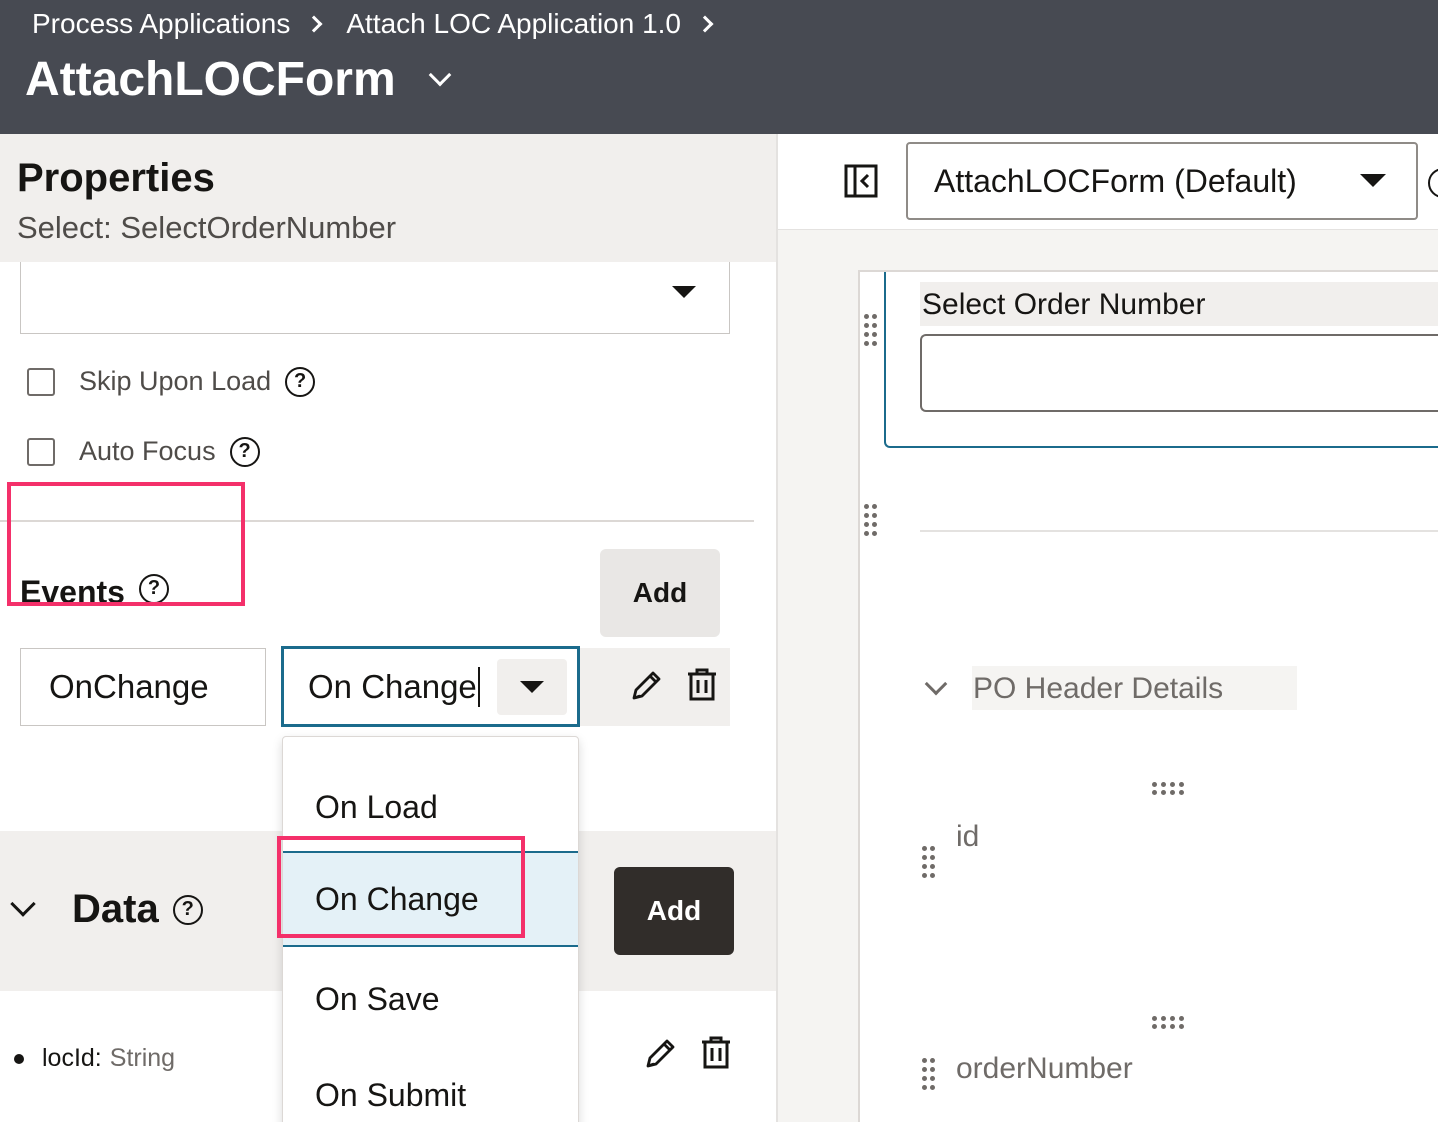 Image resolution: width=1438 pixels, height=1122 pixels. Describe the element at coordinates (861, 181) in the screenshot. I see `collapse-panel-icon` at that location.